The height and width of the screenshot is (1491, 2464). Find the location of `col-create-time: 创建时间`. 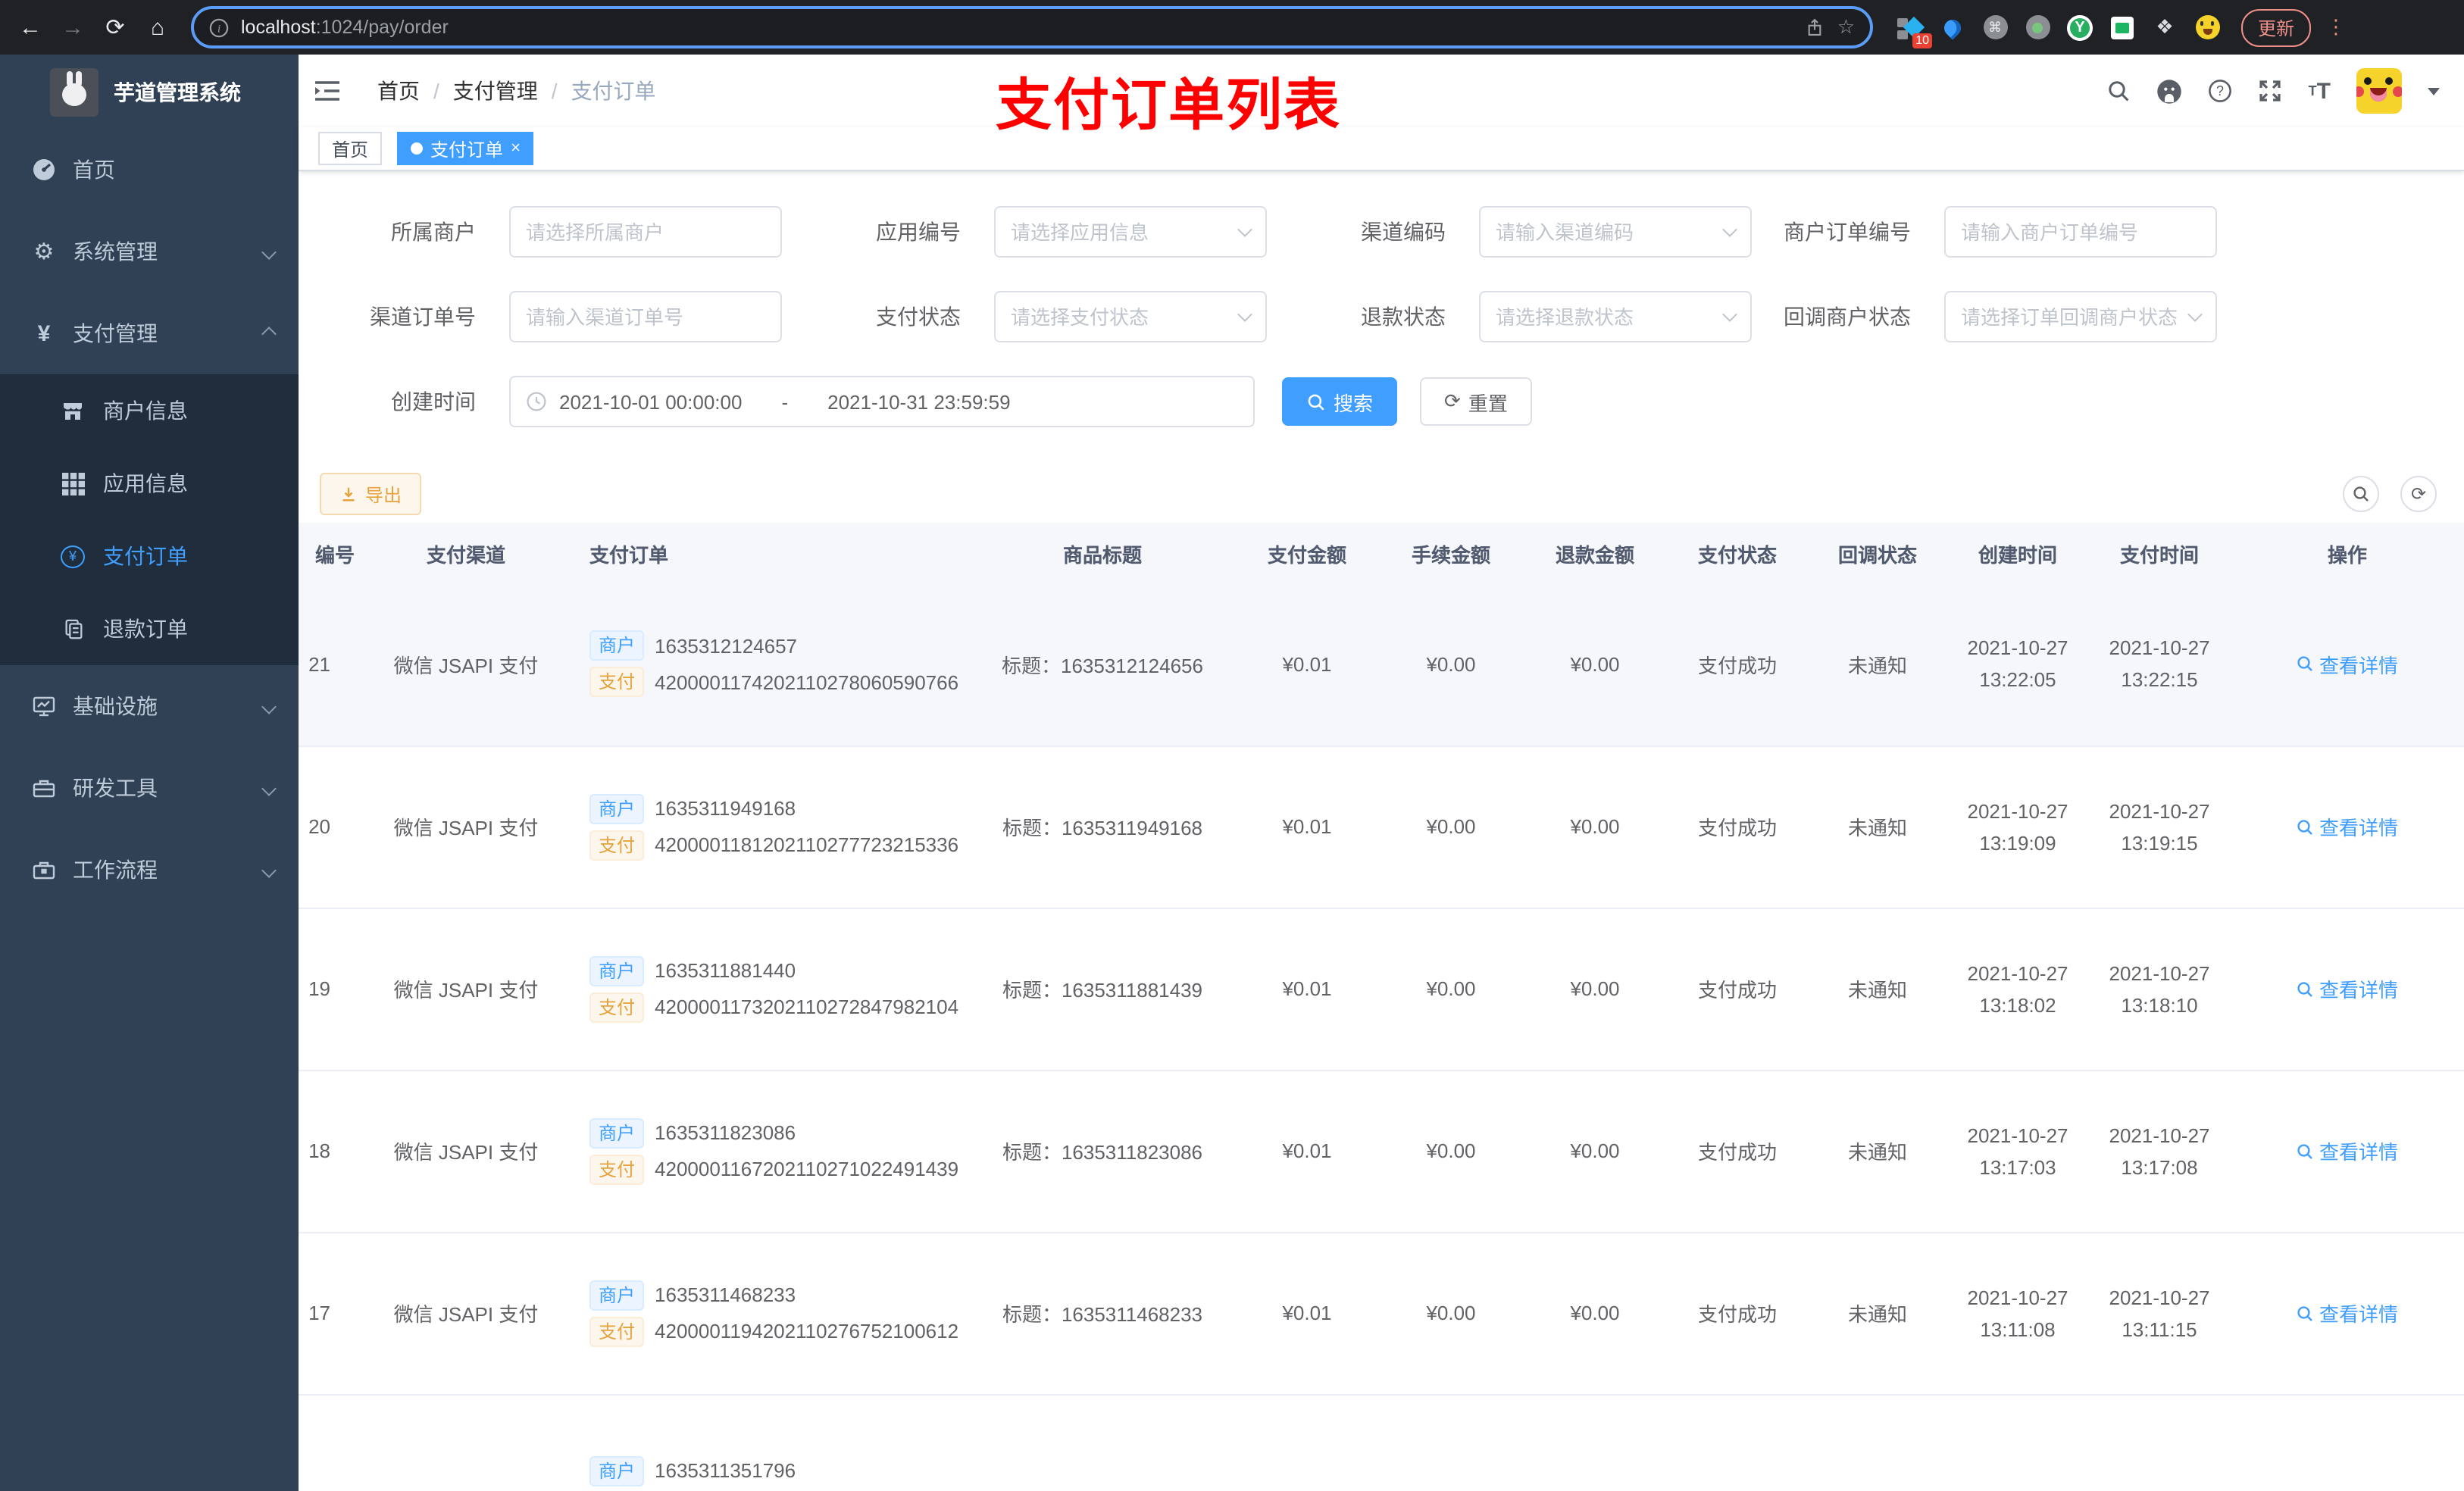

col-create-time: 创建时间 is located at coordinates (2017, 553).